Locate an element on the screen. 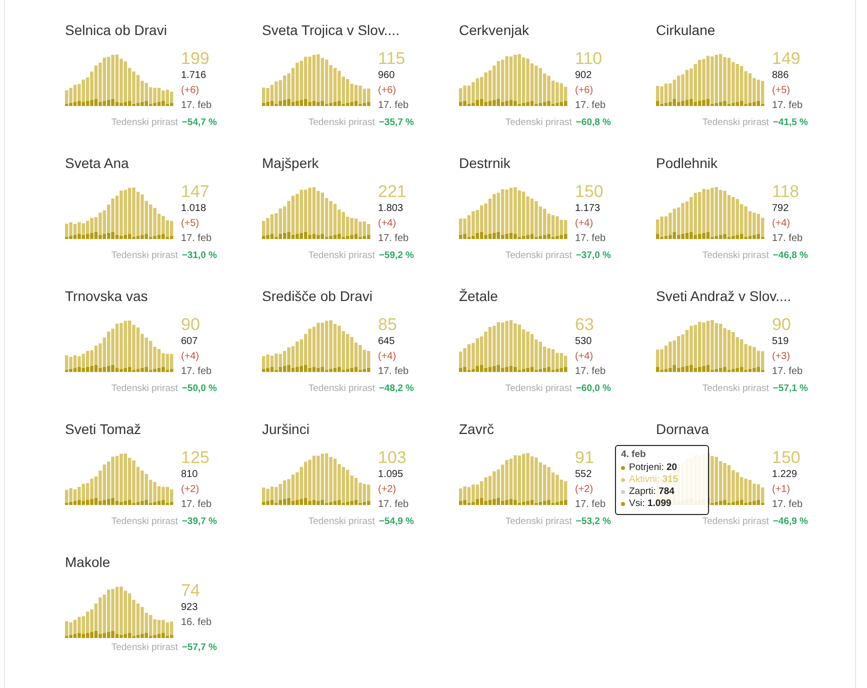 The height and width of the screenshot is (688, 867). card-title: Žetale is located at coordinates (479, 296).